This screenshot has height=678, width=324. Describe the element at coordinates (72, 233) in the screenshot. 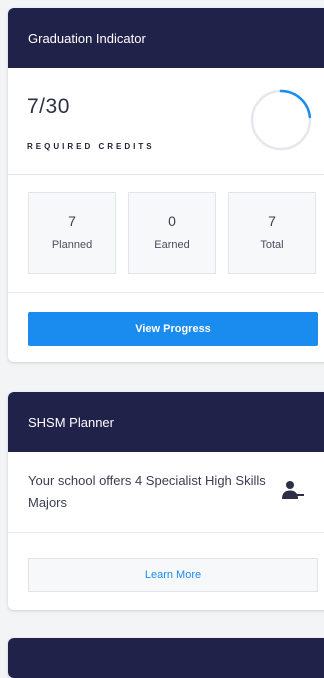

I see `stat-planned: 7 Planned` at that location.